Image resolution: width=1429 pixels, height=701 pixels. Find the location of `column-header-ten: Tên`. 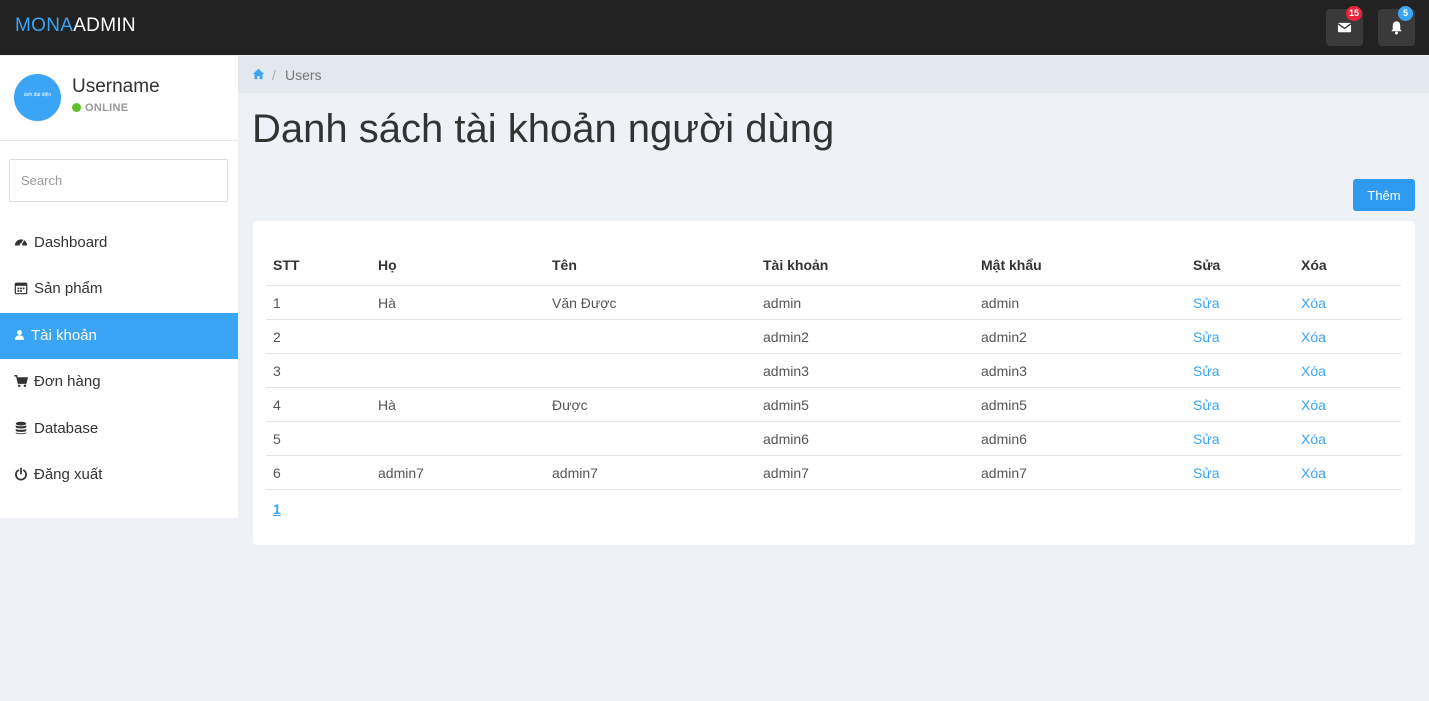

column-header-ten: Tên is located at coordinates (650, 265).